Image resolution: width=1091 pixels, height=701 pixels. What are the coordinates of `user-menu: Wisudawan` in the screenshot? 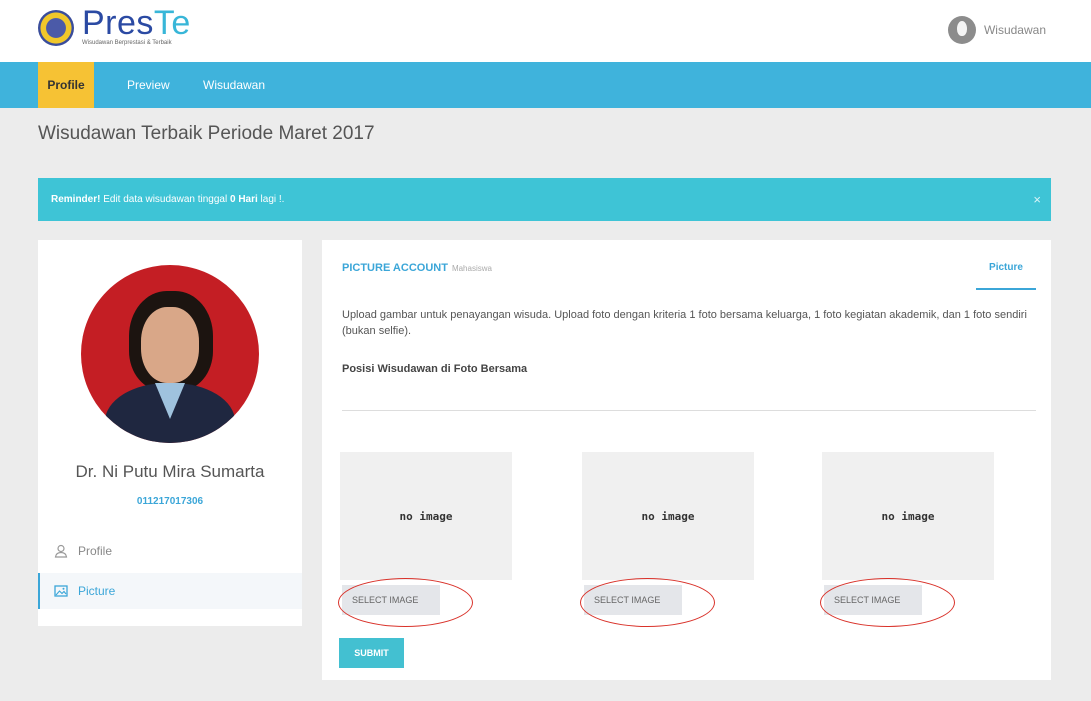 It's located at (996, 30).